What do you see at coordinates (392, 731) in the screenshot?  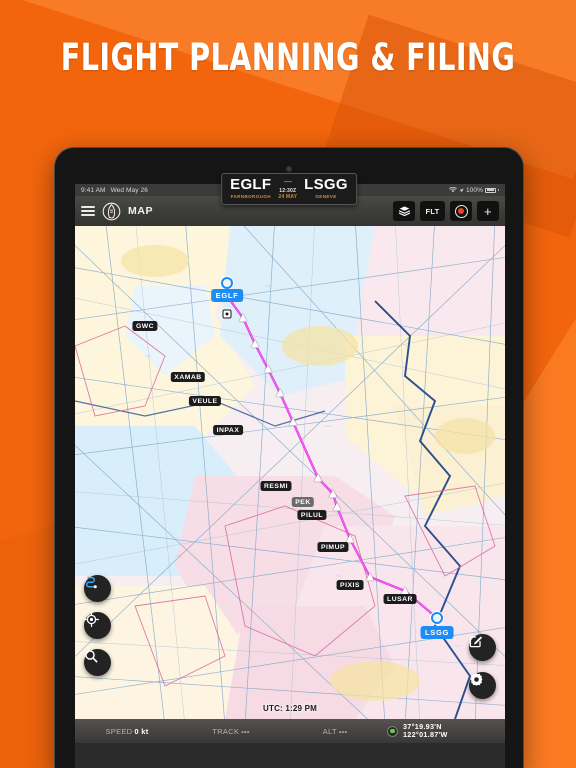 I see `gps-status-icon` at bounding box center [392, 731].